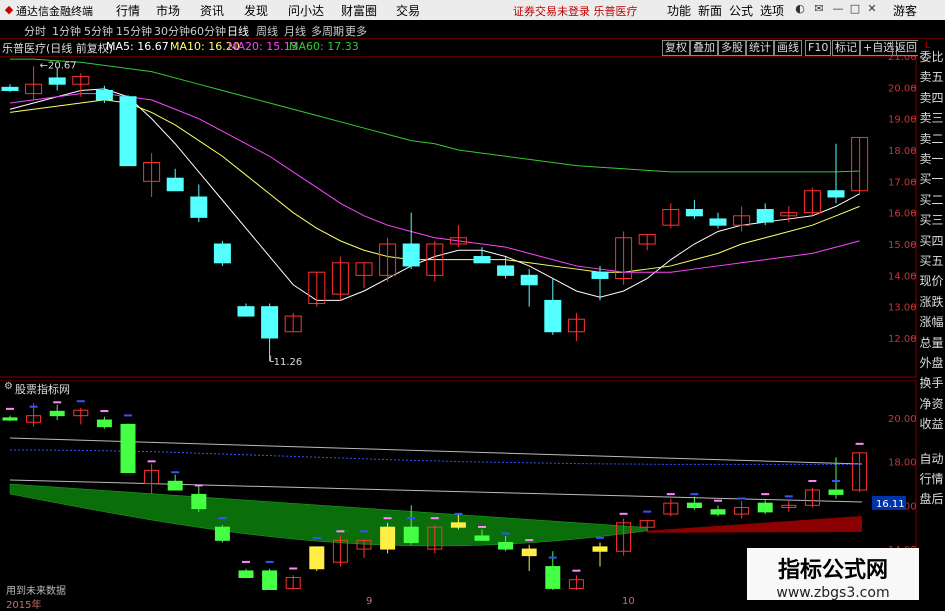 This screenshot has height=611, width=945. I want to click on sidebar-item-13: 涨幅, so click(931, 321).